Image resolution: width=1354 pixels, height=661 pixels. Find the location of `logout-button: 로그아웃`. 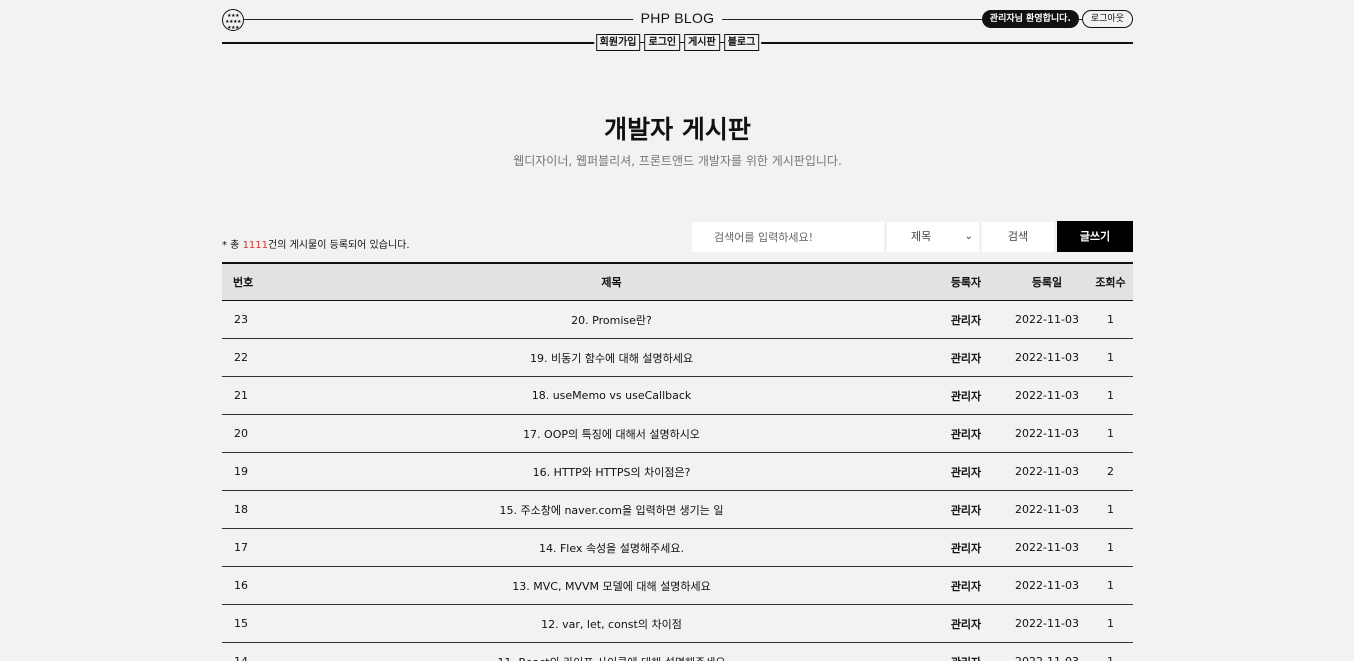

logout-button: 로그아웃 is located at coordinates (1107, 19).